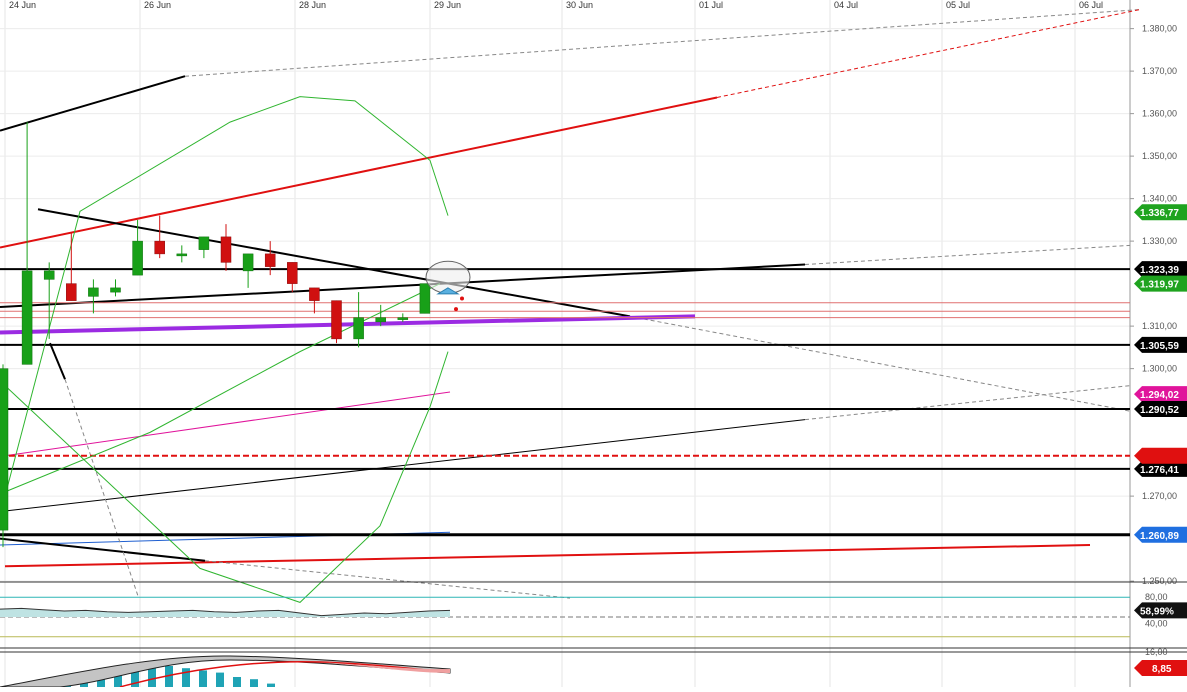  I want to click on x-axis-date-label: 26 Jun, so click(157, 5).